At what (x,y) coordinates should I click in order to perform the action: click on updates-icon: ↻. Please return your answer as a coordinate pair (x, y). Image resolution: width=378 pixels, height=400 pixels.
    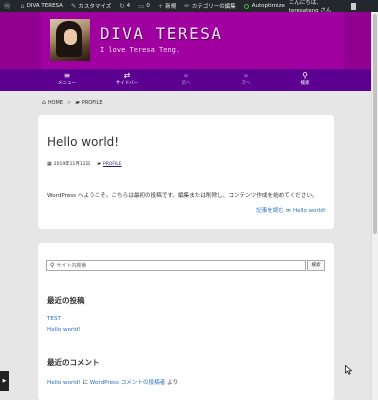
    Looking at the image, I should click on (122, 5).